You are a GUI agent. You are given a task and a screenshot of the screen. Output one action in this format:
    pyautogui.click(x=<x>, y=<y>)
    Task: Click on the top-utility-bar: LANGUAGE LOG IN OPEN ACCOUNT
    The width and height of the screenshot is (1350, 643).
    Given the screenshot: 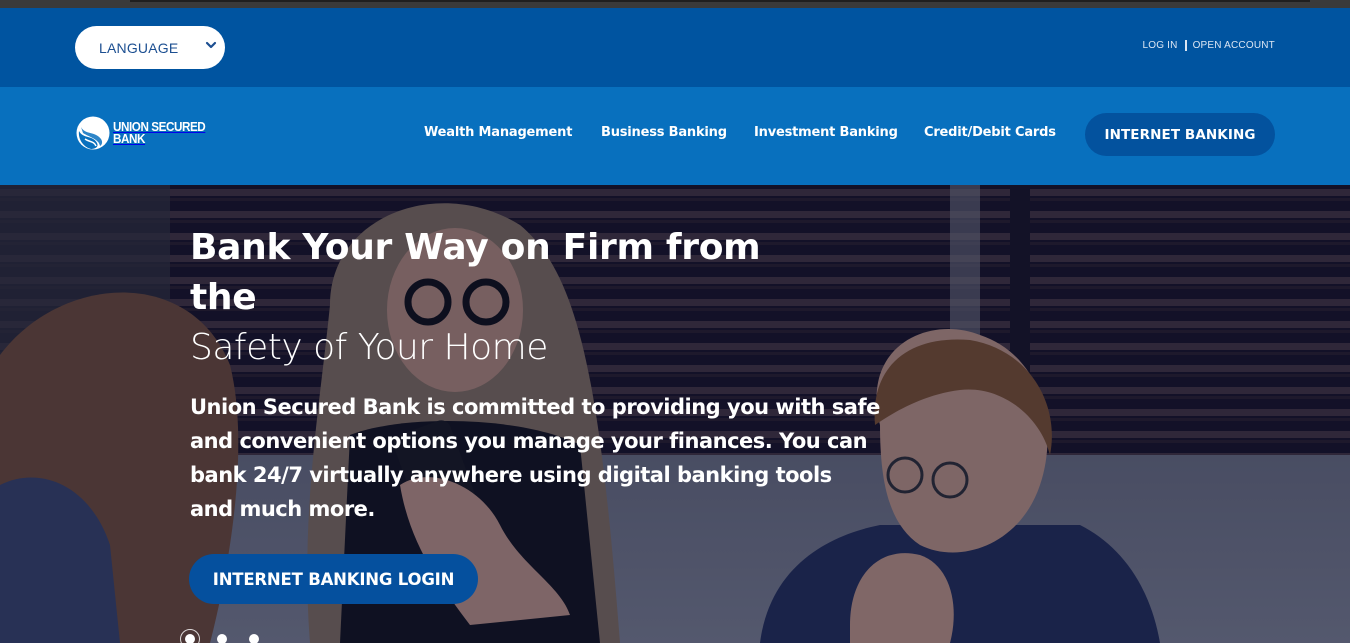 What is the action you would take?
    pyautogui.click(x=675, y=47)
    